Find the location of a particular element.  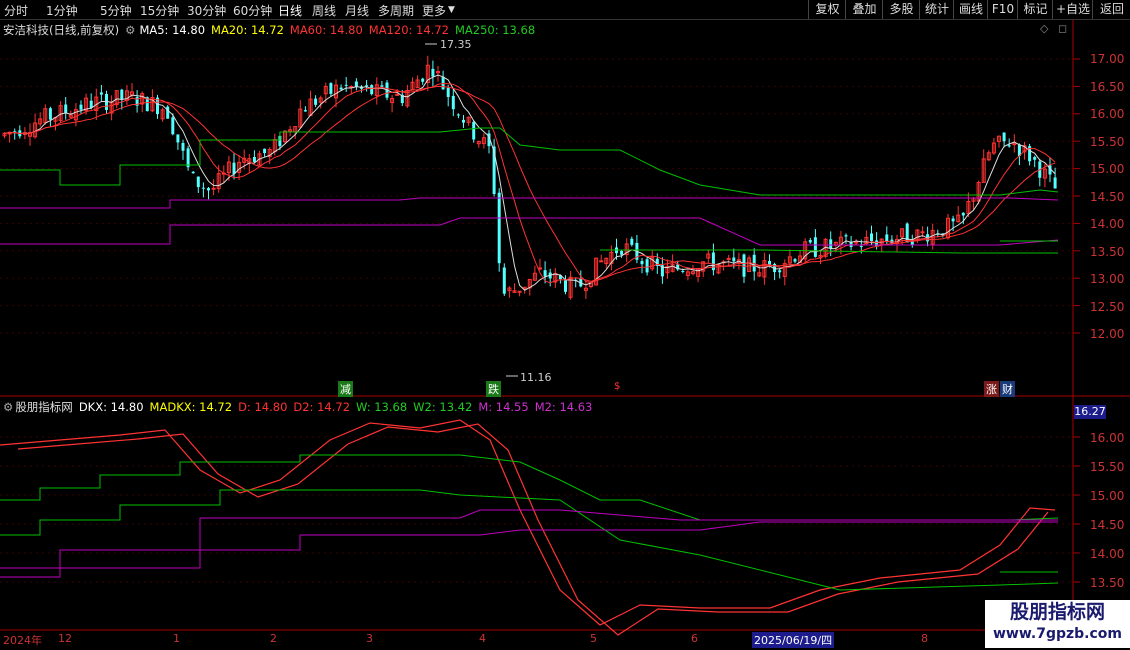

indicator-tick: 14.00 is located at coordinates (1107, 554).